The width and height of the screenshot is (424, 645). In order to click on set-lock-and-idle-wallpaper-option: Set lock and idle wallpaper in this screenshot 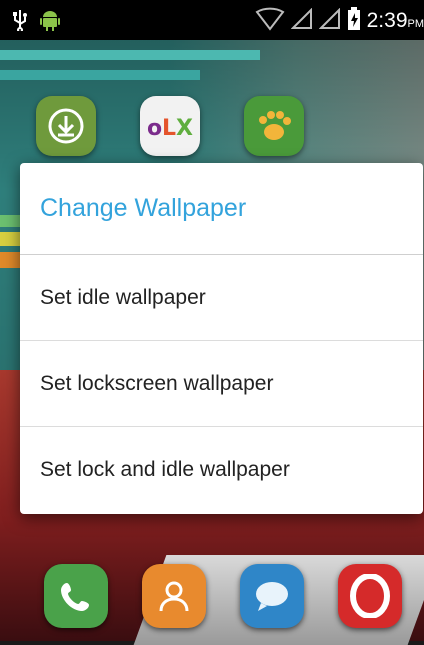, I will do `click(221, 470)`.